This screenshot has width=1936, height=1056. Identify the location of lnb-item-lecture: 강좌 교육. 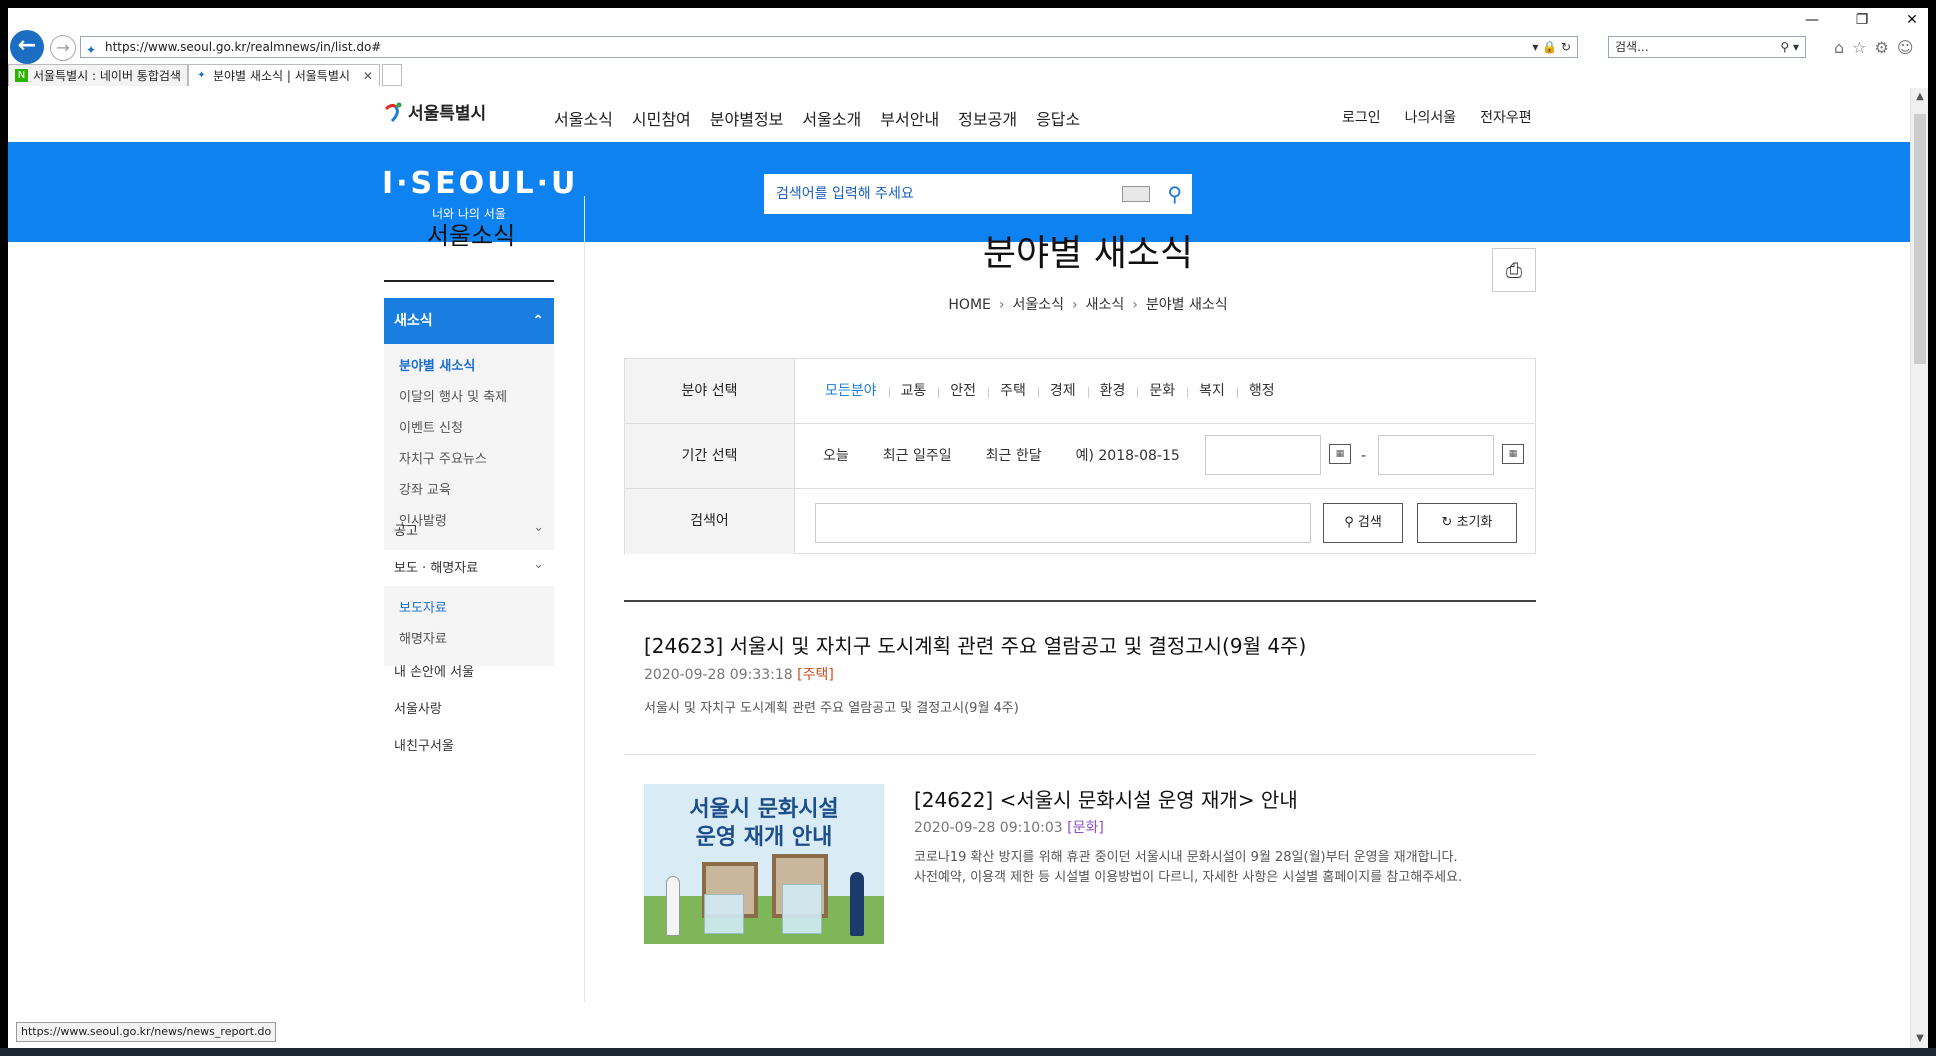
(476, 495).